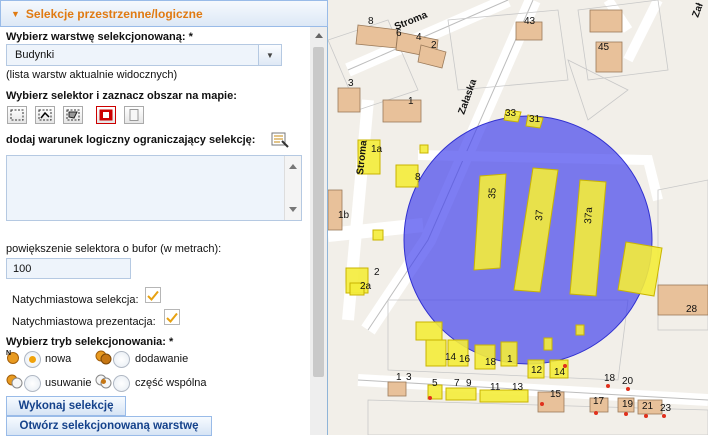 This screenshot has width=708, height=436. I want to click on buffer-input: 100, so click(68, 268).